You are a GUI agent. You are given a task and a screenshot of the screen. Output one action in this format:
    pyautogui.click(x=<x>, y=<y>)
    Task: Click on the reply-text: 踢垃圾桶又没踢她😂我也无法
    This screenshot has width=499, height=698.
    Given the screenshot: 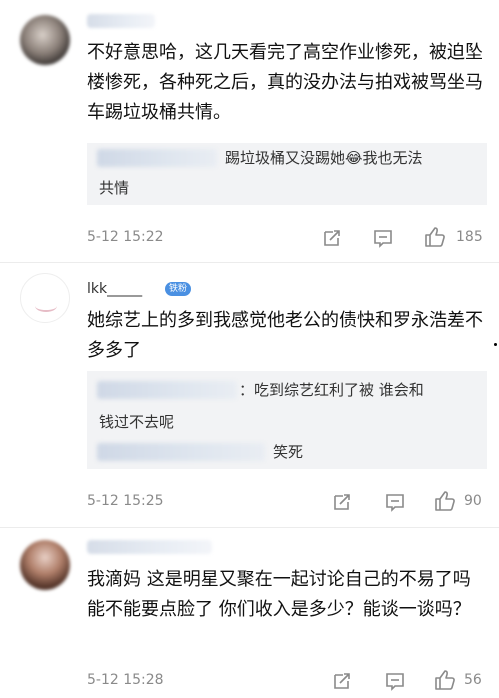 What is the action you would take?
    pyautogui.click(x=324, y=158)
    